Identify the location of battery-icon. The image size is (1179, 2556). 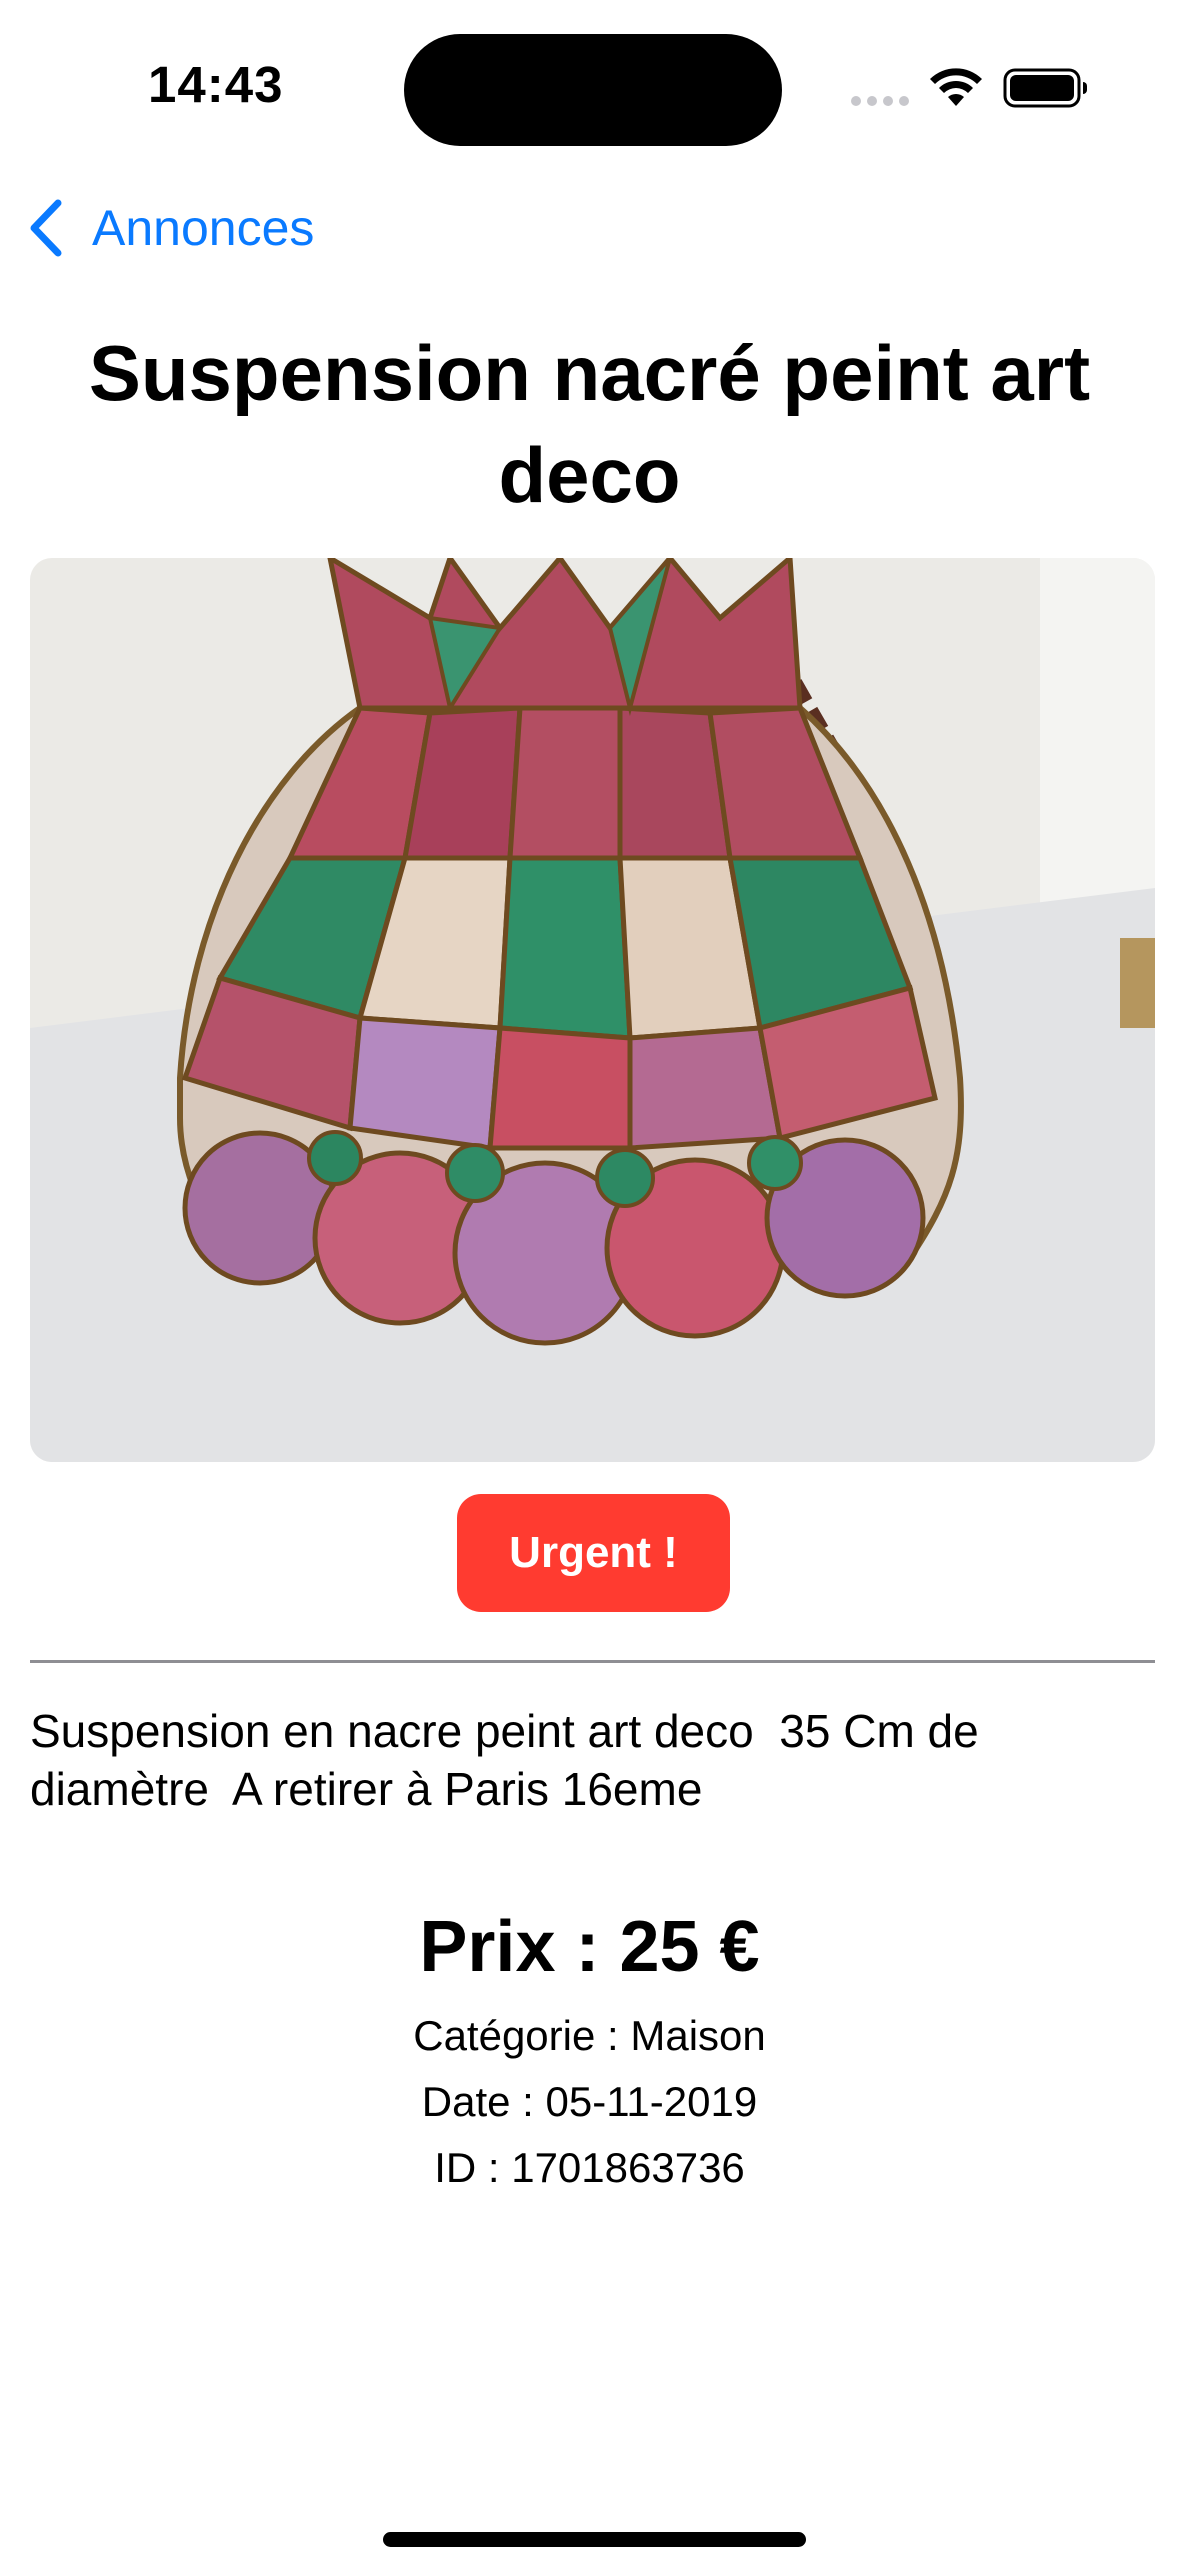
(1045, 88).